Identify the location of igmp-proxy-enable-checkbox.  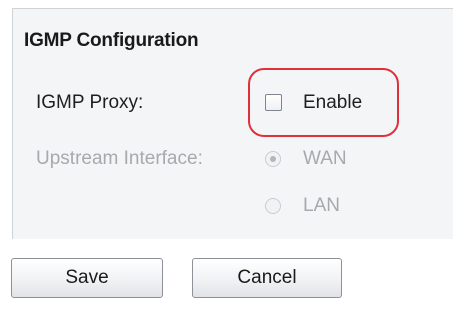
(273, 102).